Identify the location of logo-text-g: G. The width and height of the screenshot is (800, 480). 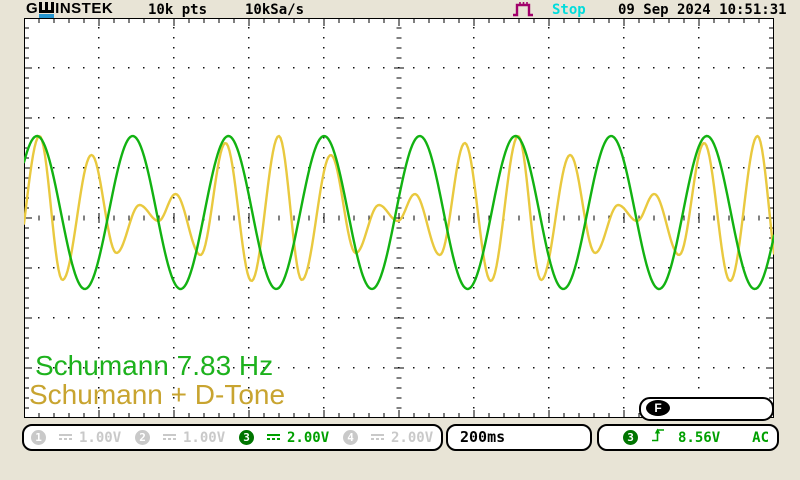
(32, 8).